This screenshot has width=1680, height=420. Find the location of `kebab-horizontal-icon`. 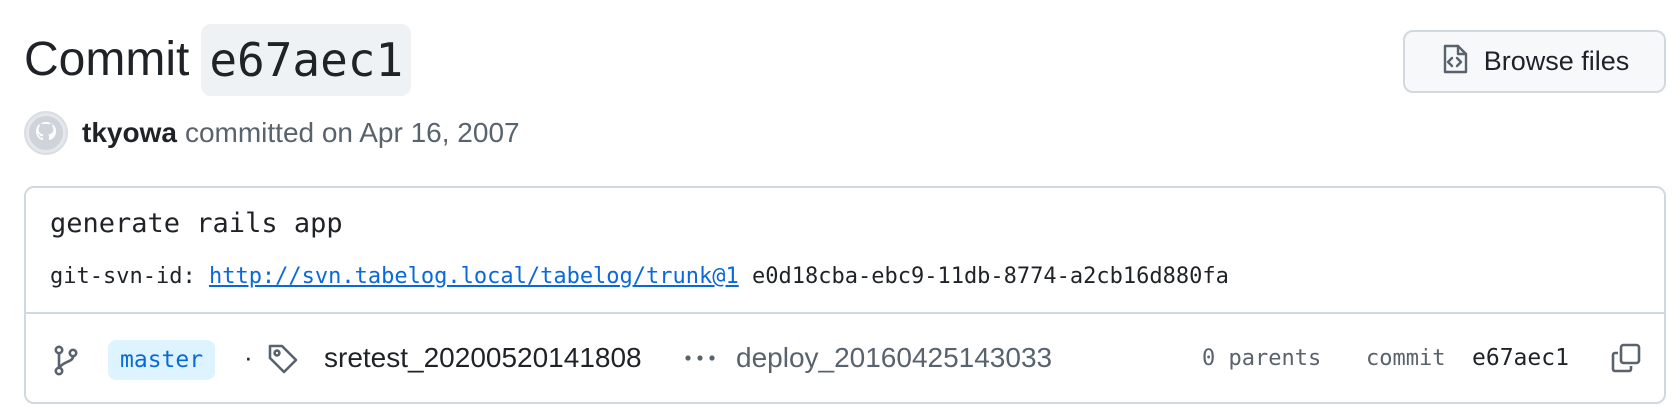

kebab-horizontal-icon is located at coordinates (700, 360).